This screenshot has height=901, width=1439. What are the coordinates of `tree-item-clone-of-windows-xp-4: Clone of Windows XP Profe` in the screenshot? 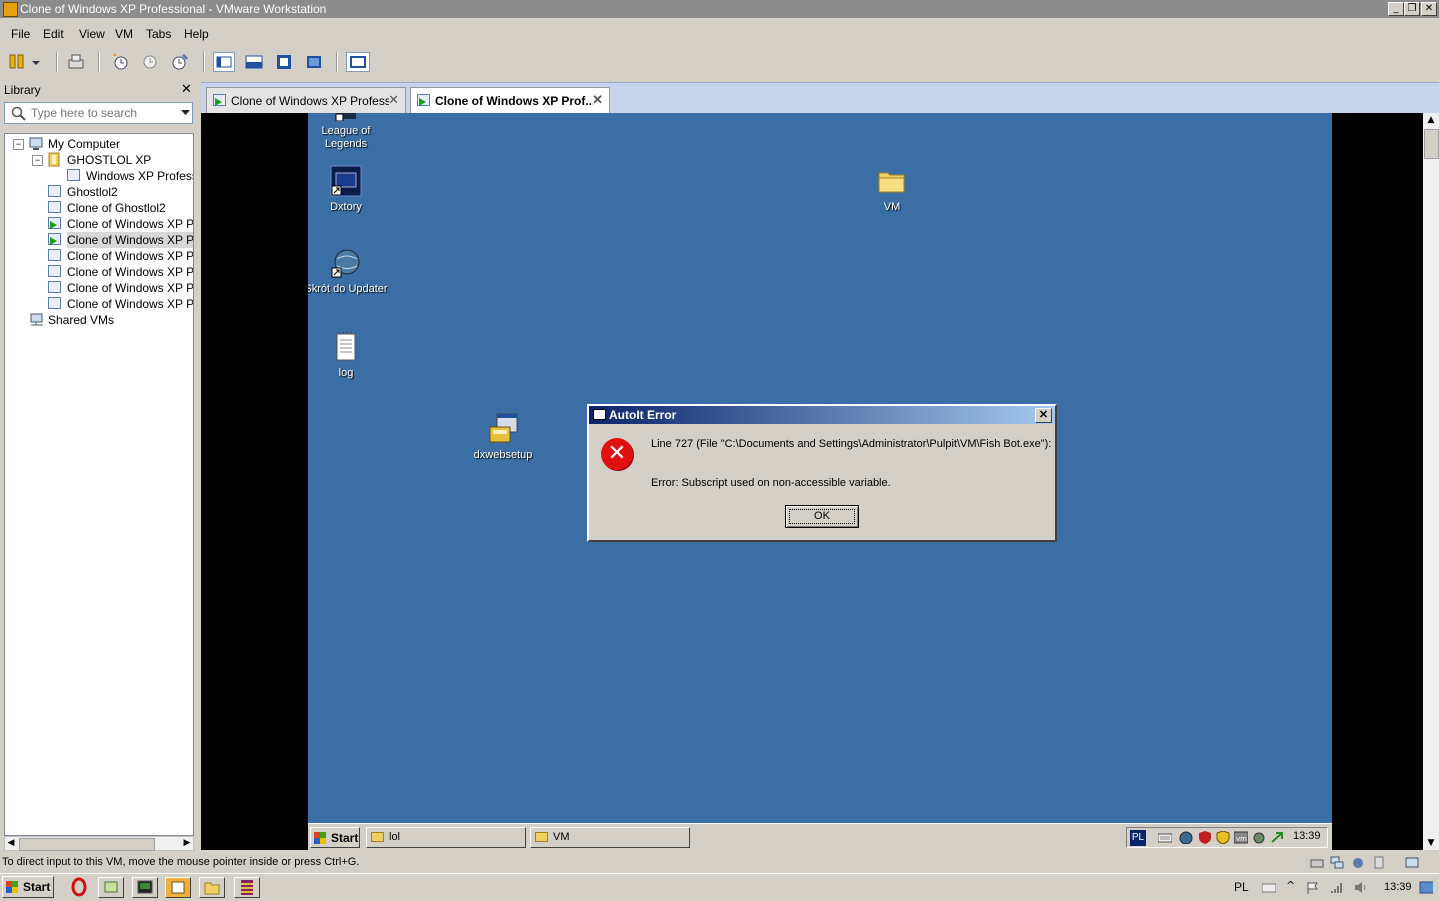 It's located at (99, 272).